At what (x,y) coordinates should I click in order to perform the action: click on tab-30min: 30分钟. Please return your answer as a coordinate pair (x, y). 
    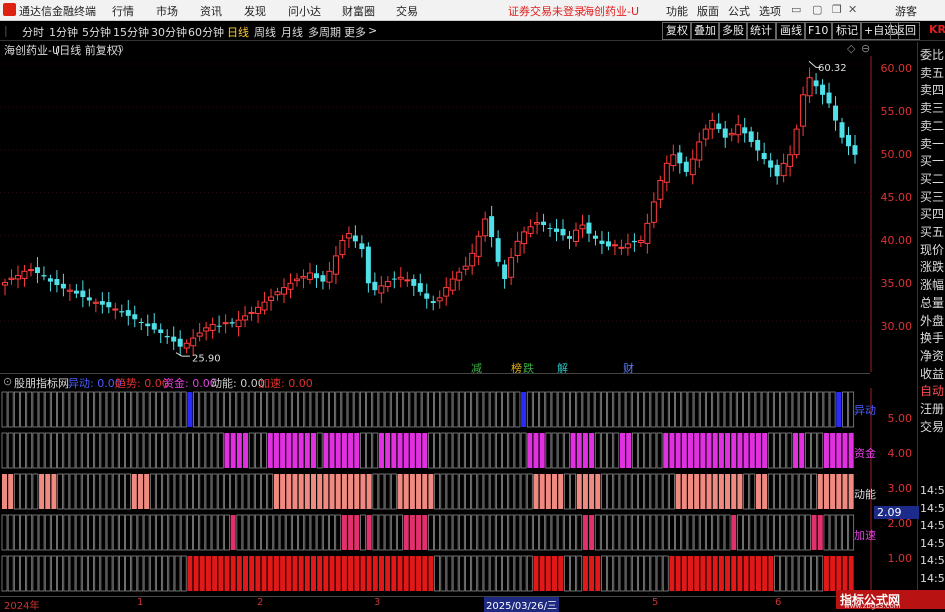
    Looking at the image, I should click on (169, 32).